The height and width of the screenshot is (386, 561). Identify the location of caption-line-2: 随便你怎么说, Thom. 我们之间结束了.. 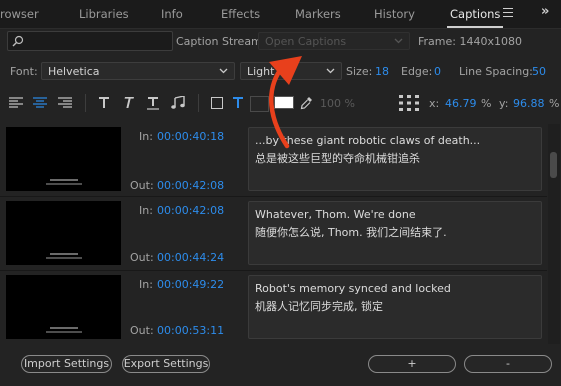
(351, 232).